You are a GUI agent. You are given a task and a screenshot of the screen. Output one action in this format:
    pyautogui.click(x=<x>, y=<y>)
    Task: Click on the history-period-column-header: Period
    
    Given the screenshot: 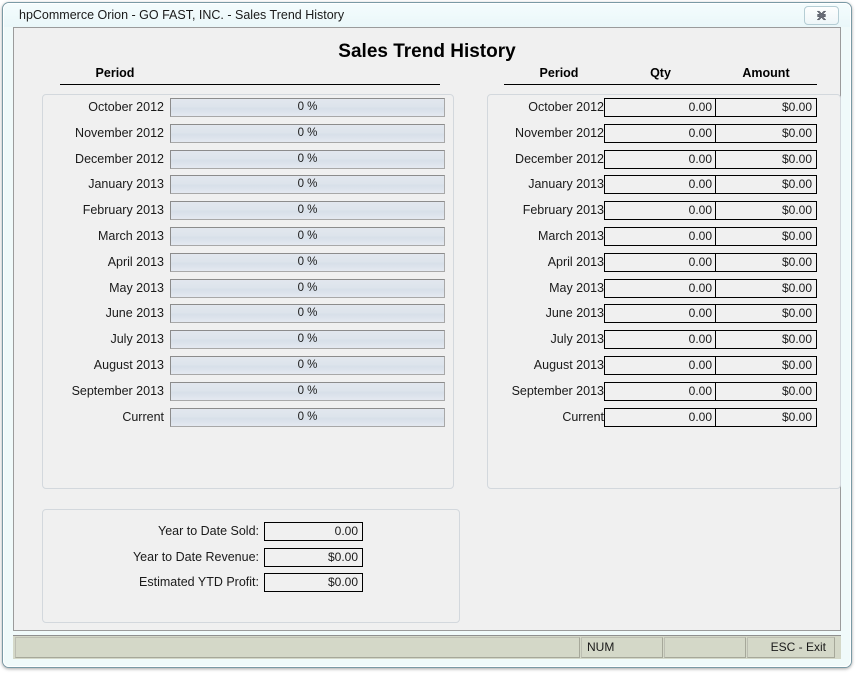 What is the action you would take?
    pyautogui.click(x=559, y=73)
    